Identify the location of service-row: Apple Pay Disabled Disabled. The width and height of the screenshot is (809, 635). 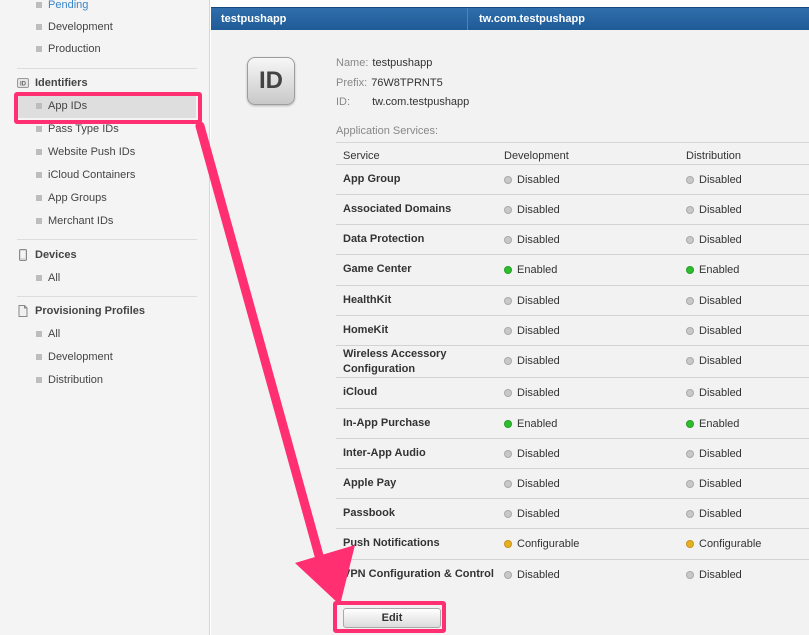
(572, 483).